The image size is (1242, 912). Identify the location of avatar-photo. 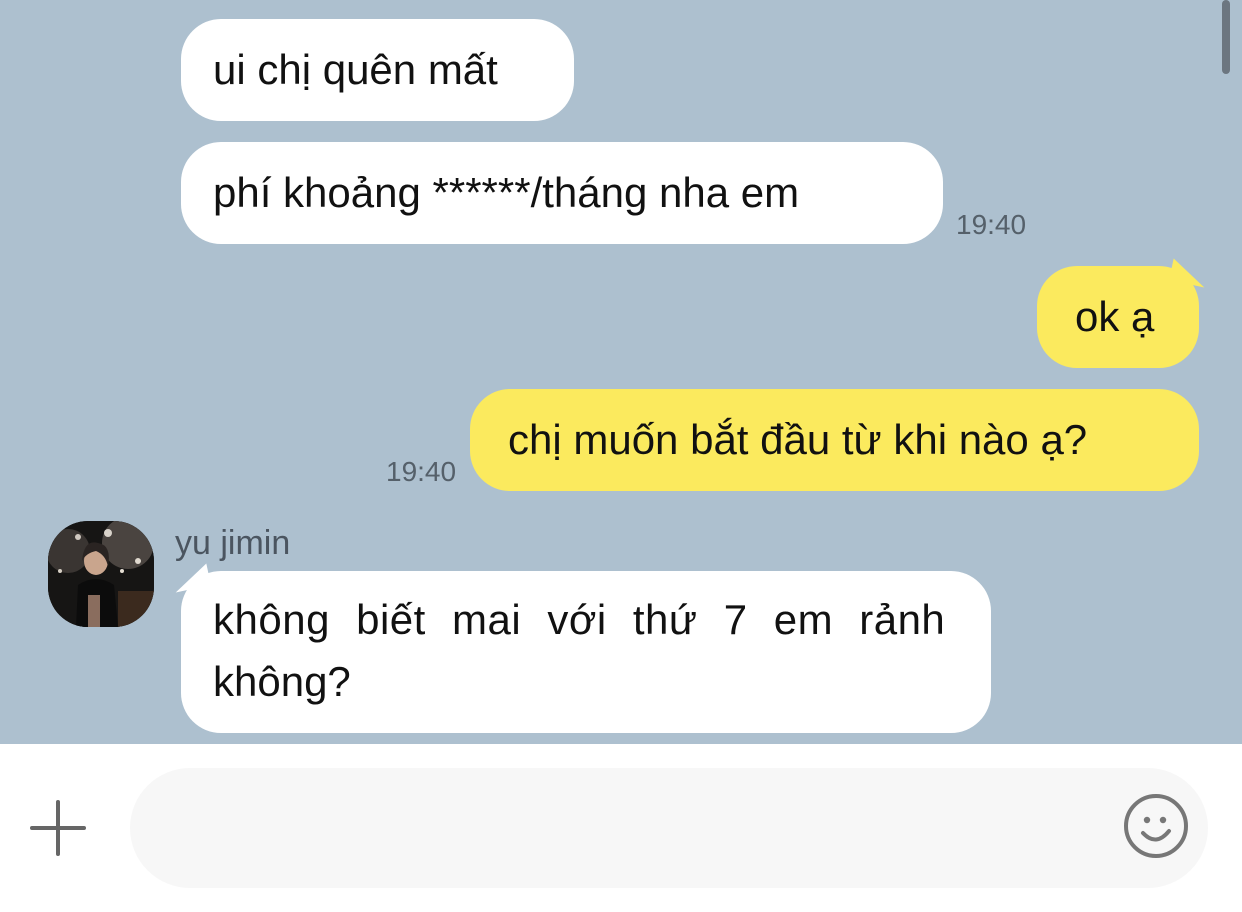
(101, 574).